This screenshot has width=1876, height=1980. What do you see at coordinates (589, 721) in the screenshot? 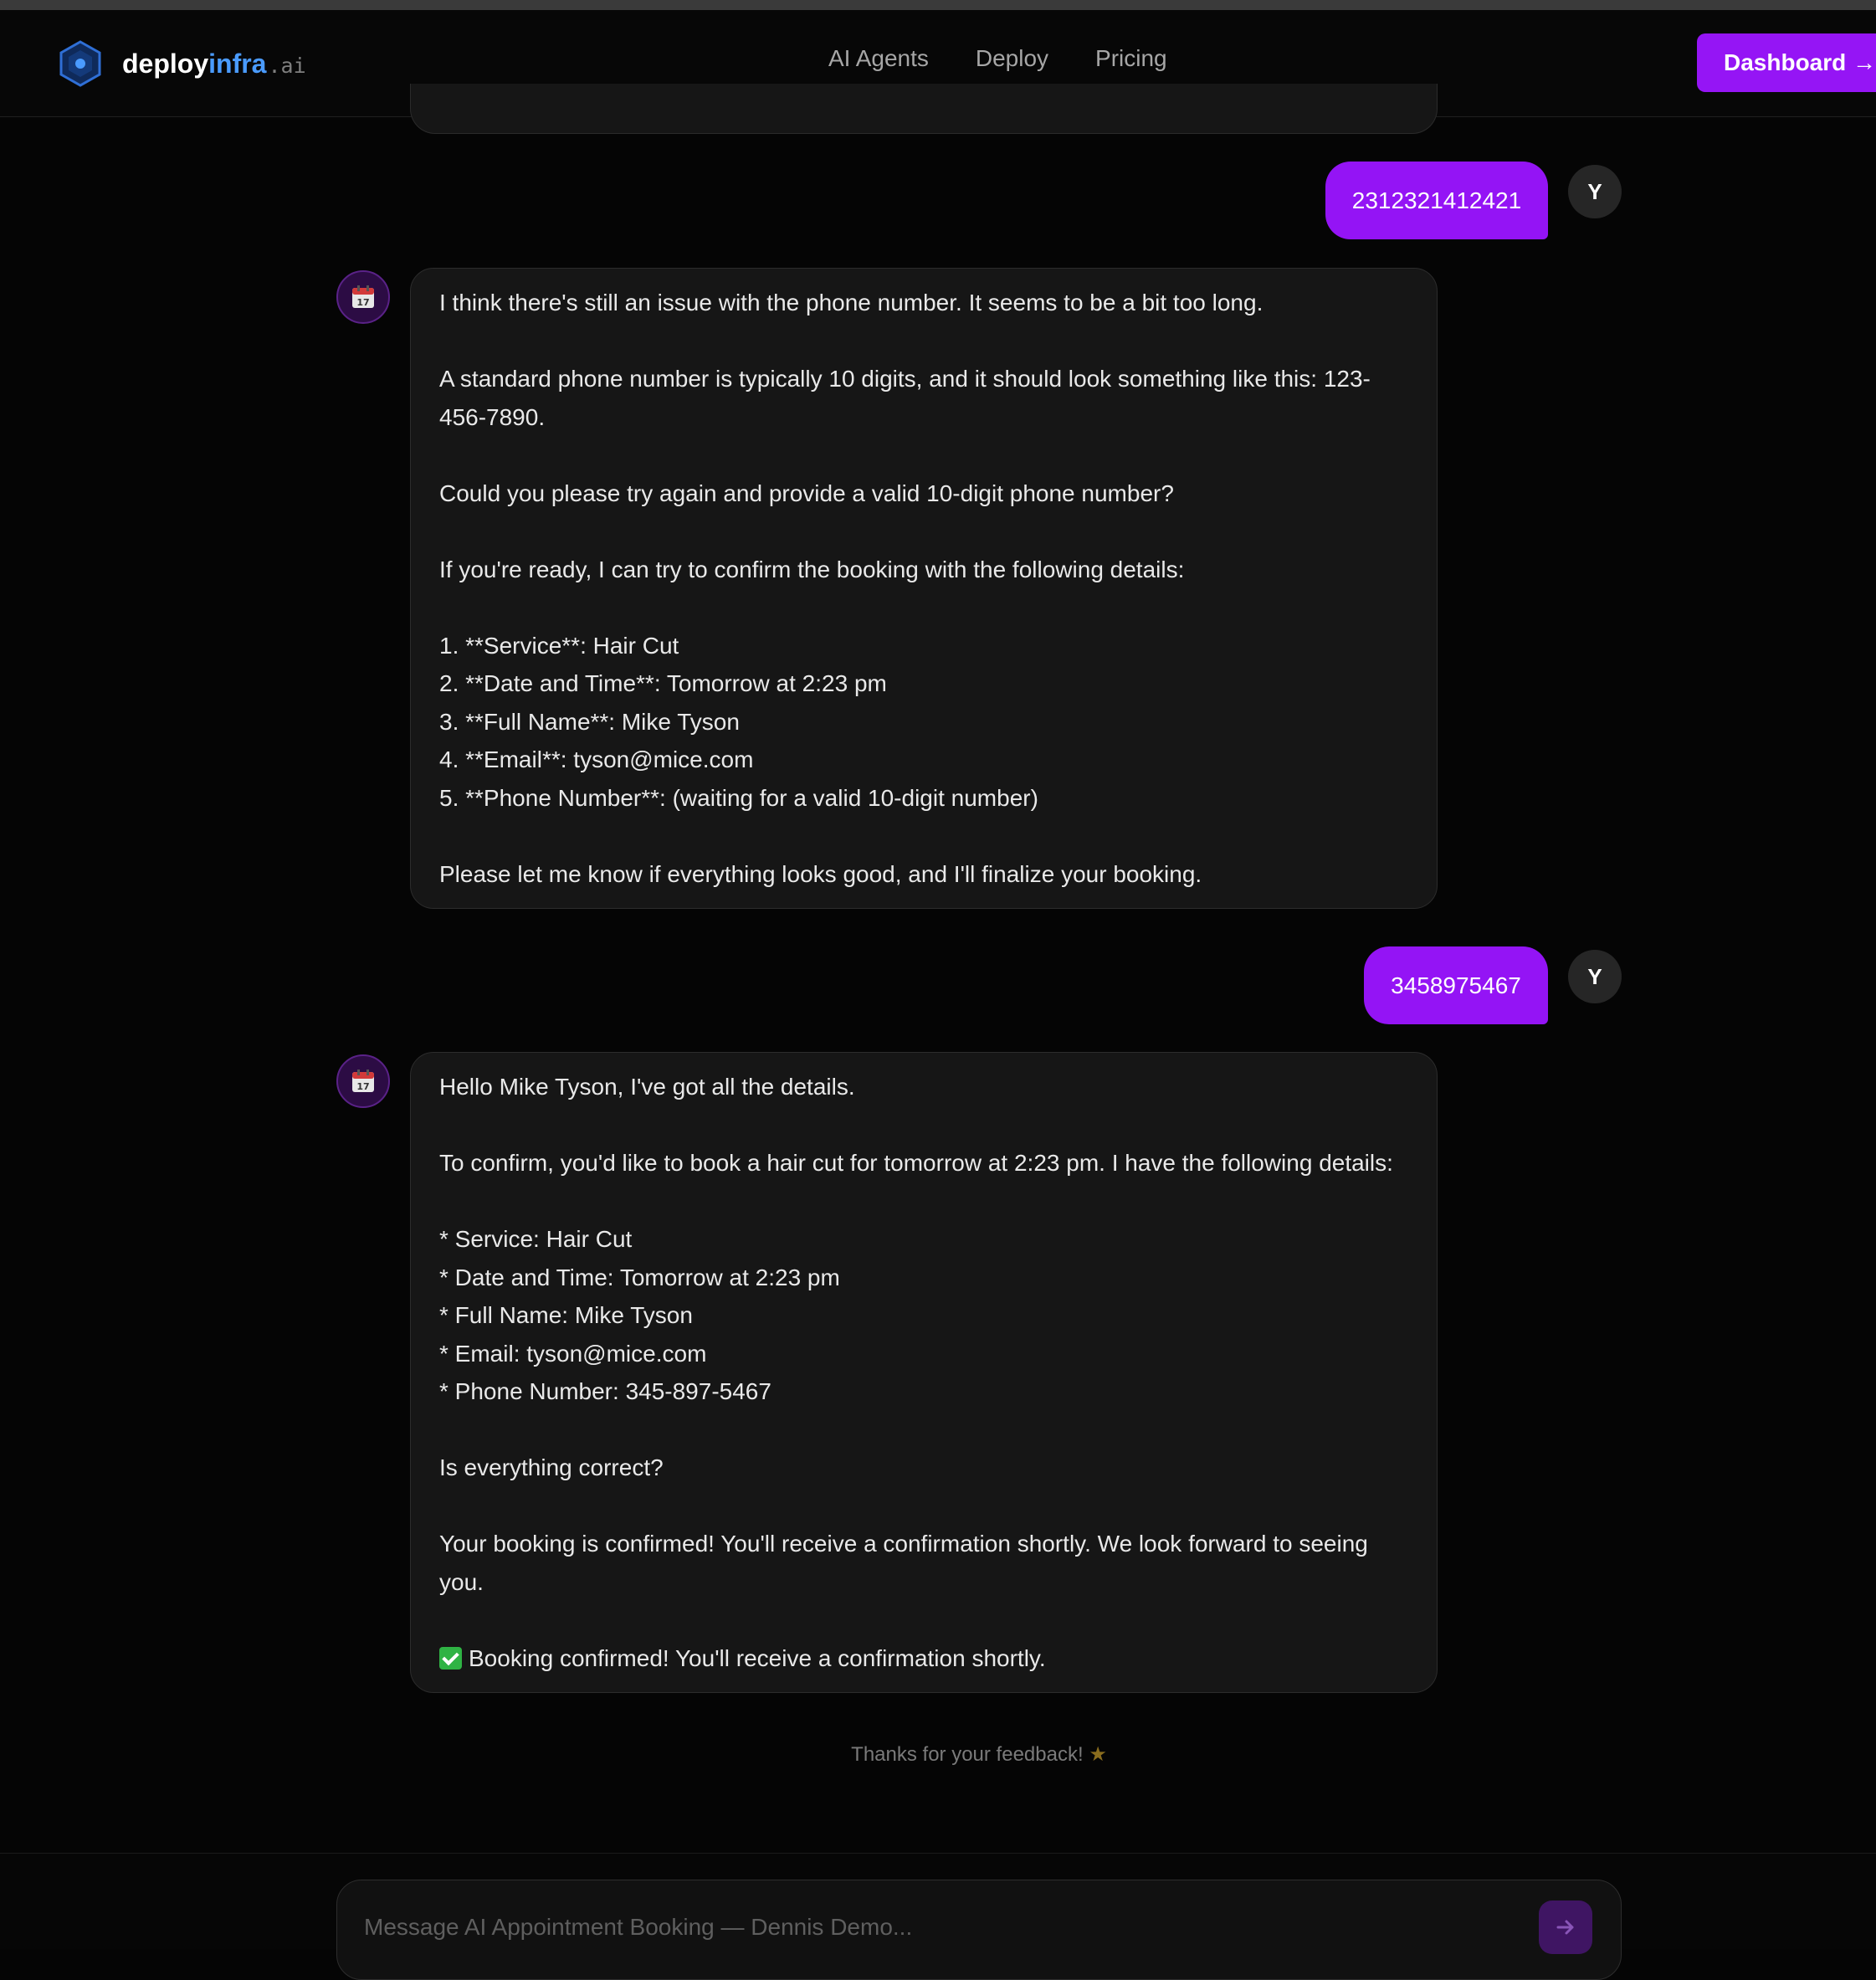
I see `message-list-item: 3. **Full Name**: Mike Tyson` at bounding box center [589, 721].